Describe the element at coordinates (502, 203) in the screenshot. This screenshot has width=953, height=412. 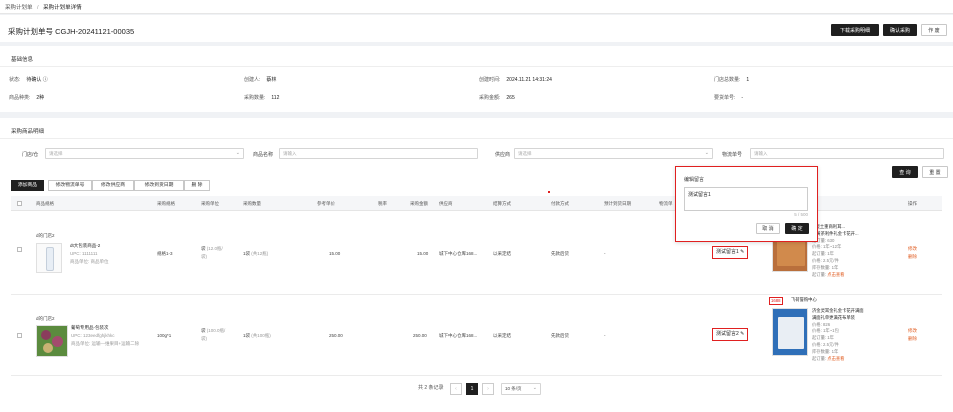
I see `col-settle: 结算方式` at that location.